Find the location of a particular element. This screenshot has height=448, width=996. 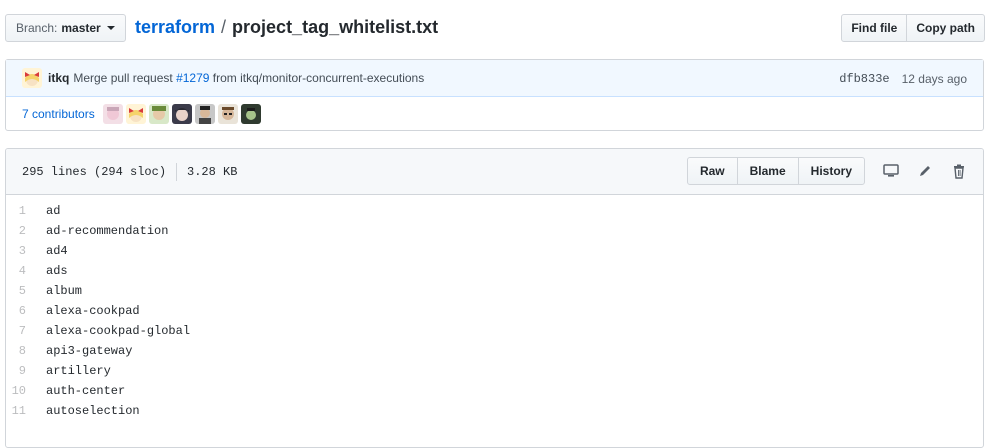

repo-link: terraform is located at coordinates (175, 27).